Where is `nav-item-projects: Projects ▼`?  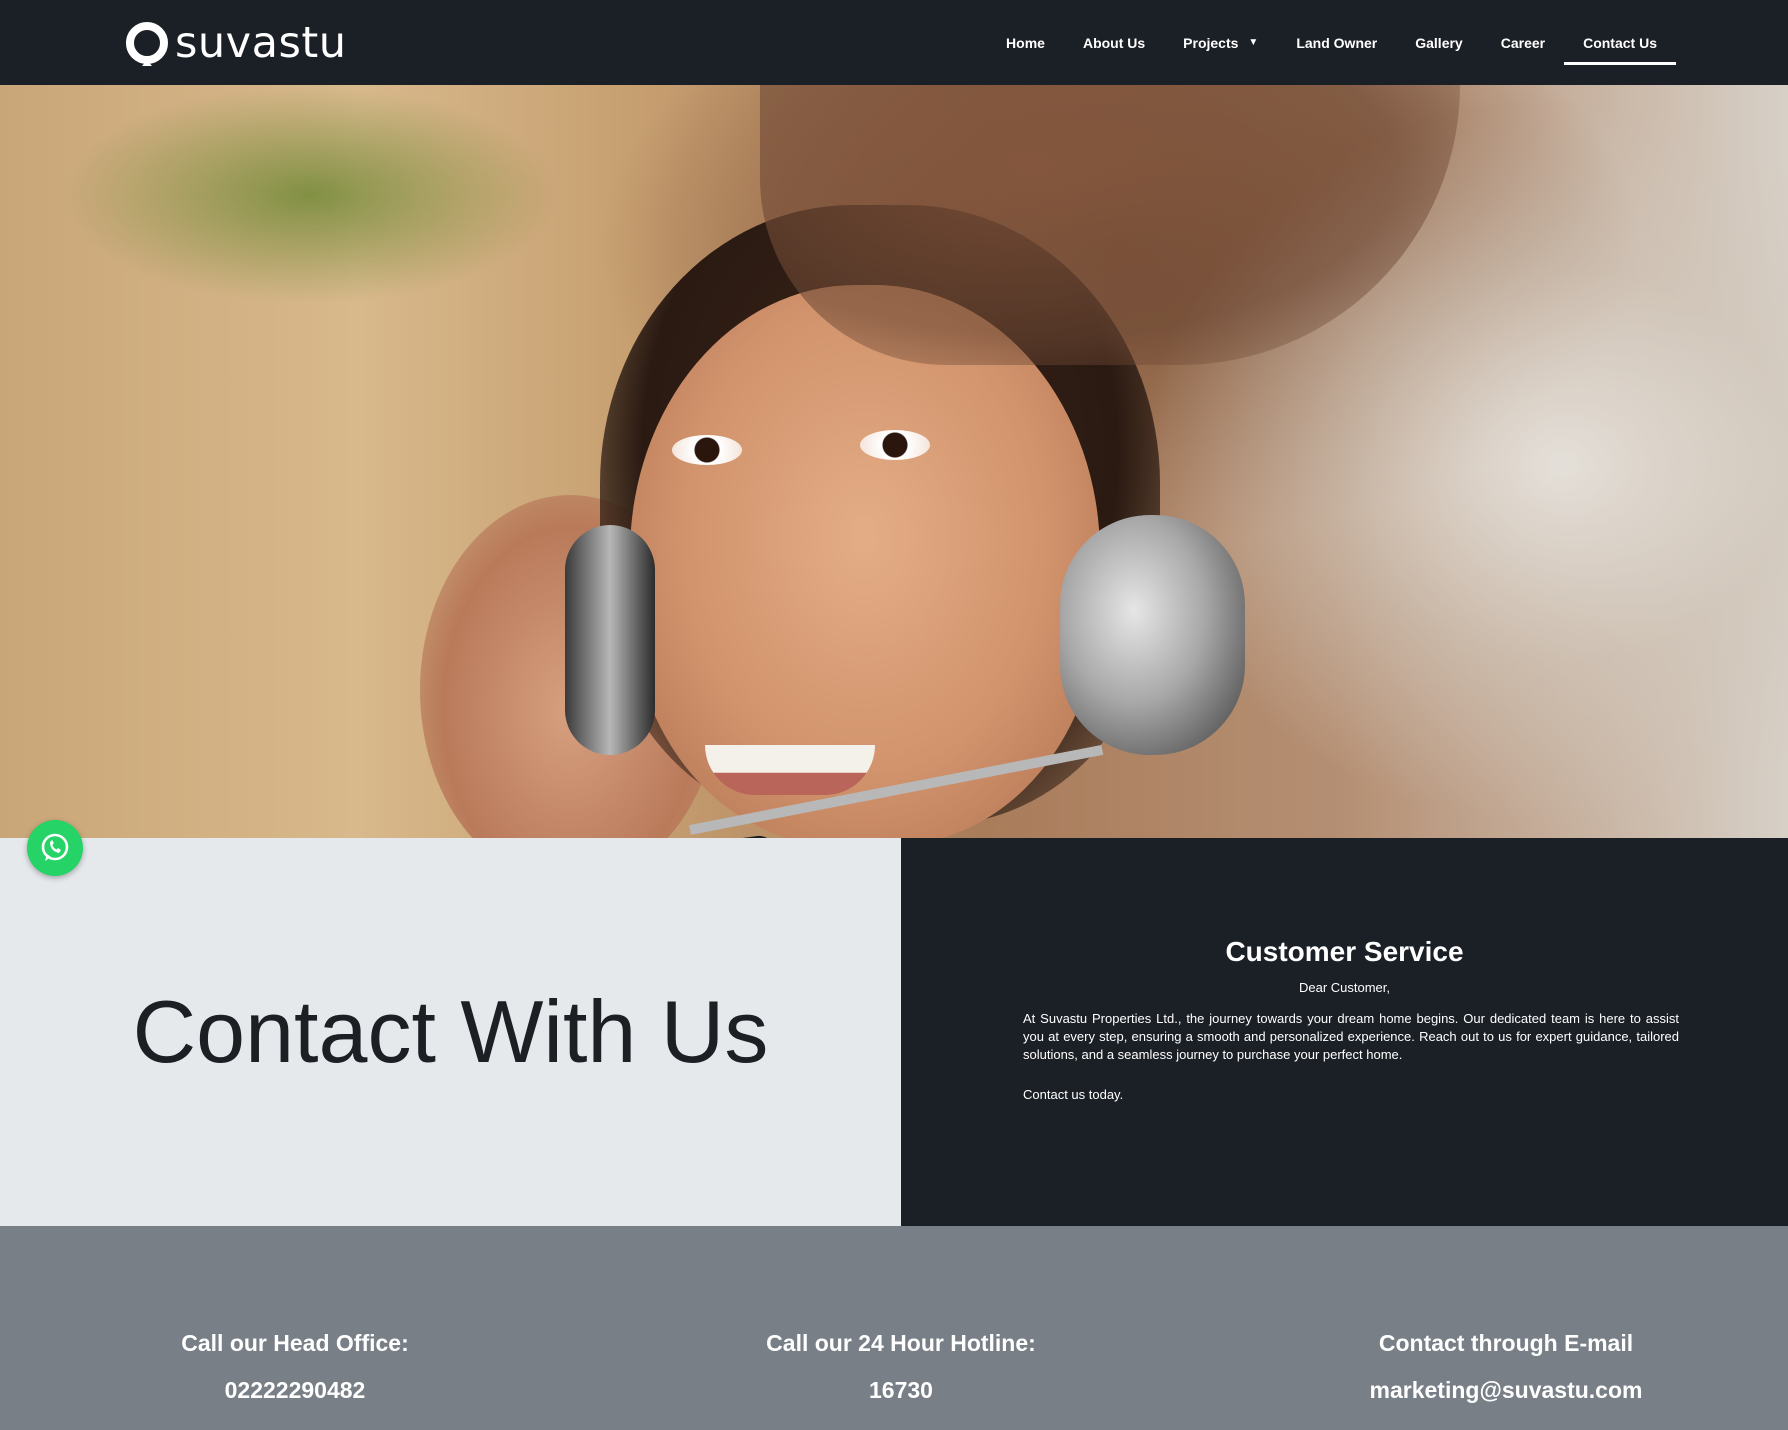
nav-item-projects: Projects ▼ is located at coordinates (1220, 42).